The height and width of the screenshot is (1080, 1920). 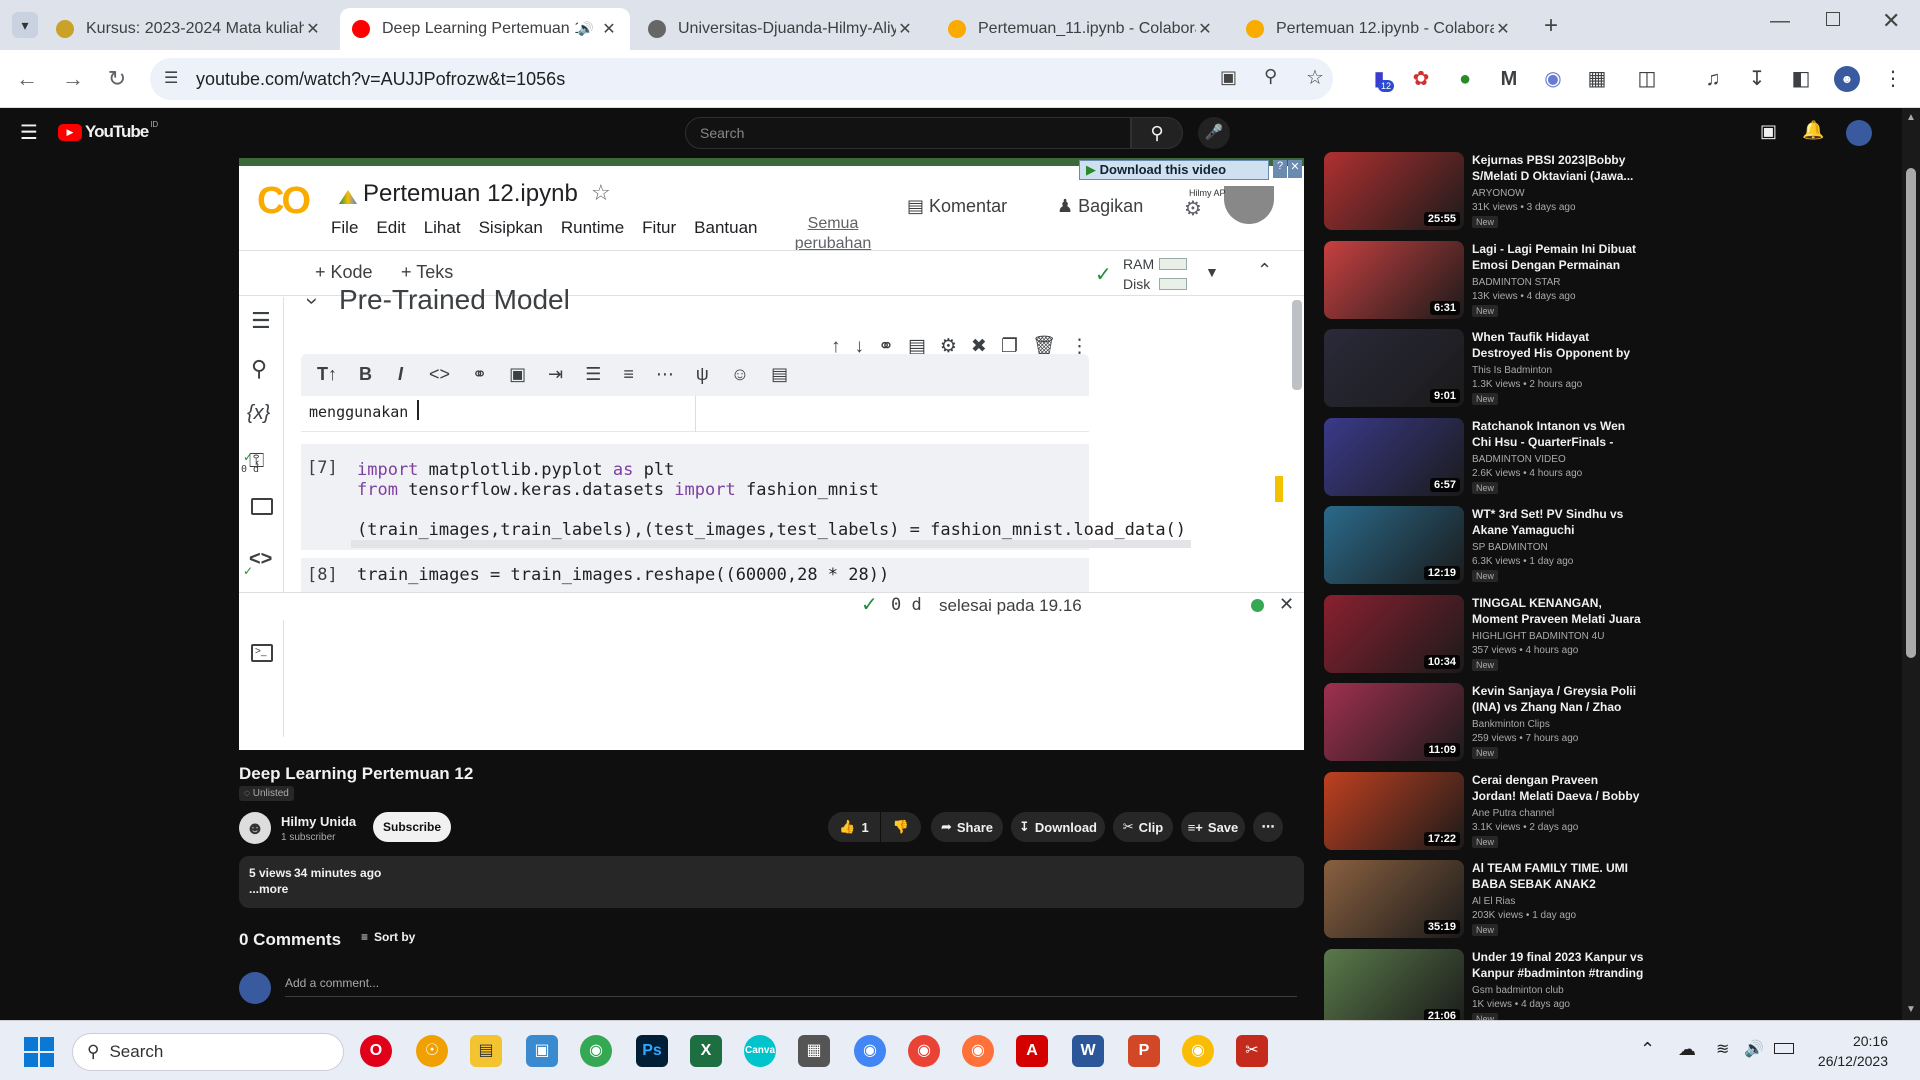 What do you see at coordinates (957, 206) in the screenshot?
I see `comment-button: ▤ Komentar` at bounding box center [957, 206].